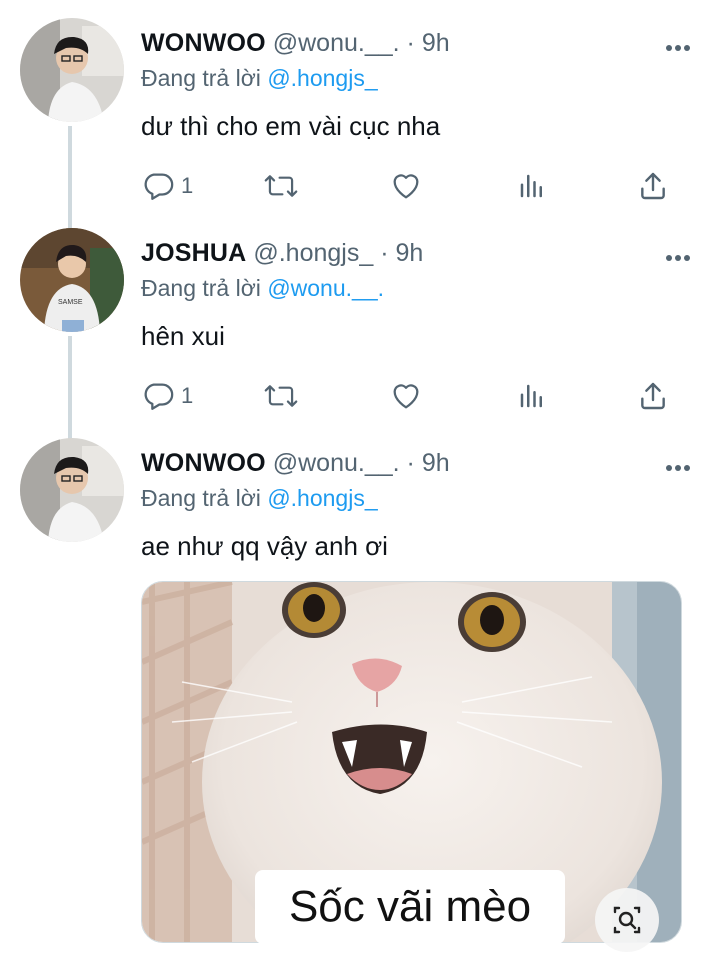  What do you see at coordinates (313, 253) in the screenshot?
I see `user-handle: @.hongjs_` at bounding box center [313, 253].